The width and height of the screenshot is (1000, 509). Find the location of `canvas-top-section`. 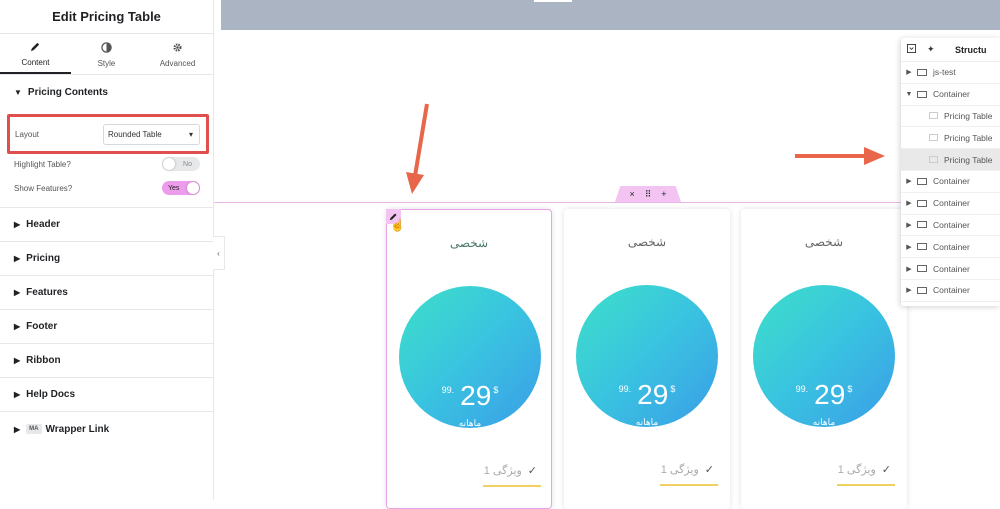

canvas-top-section is located at coordinates (610, 15).